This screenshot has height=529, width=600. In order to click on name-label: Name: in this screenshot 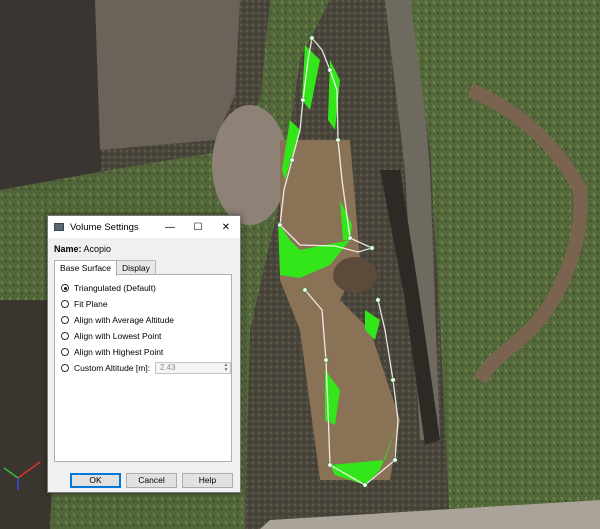, I will do `click(68, 249)`.